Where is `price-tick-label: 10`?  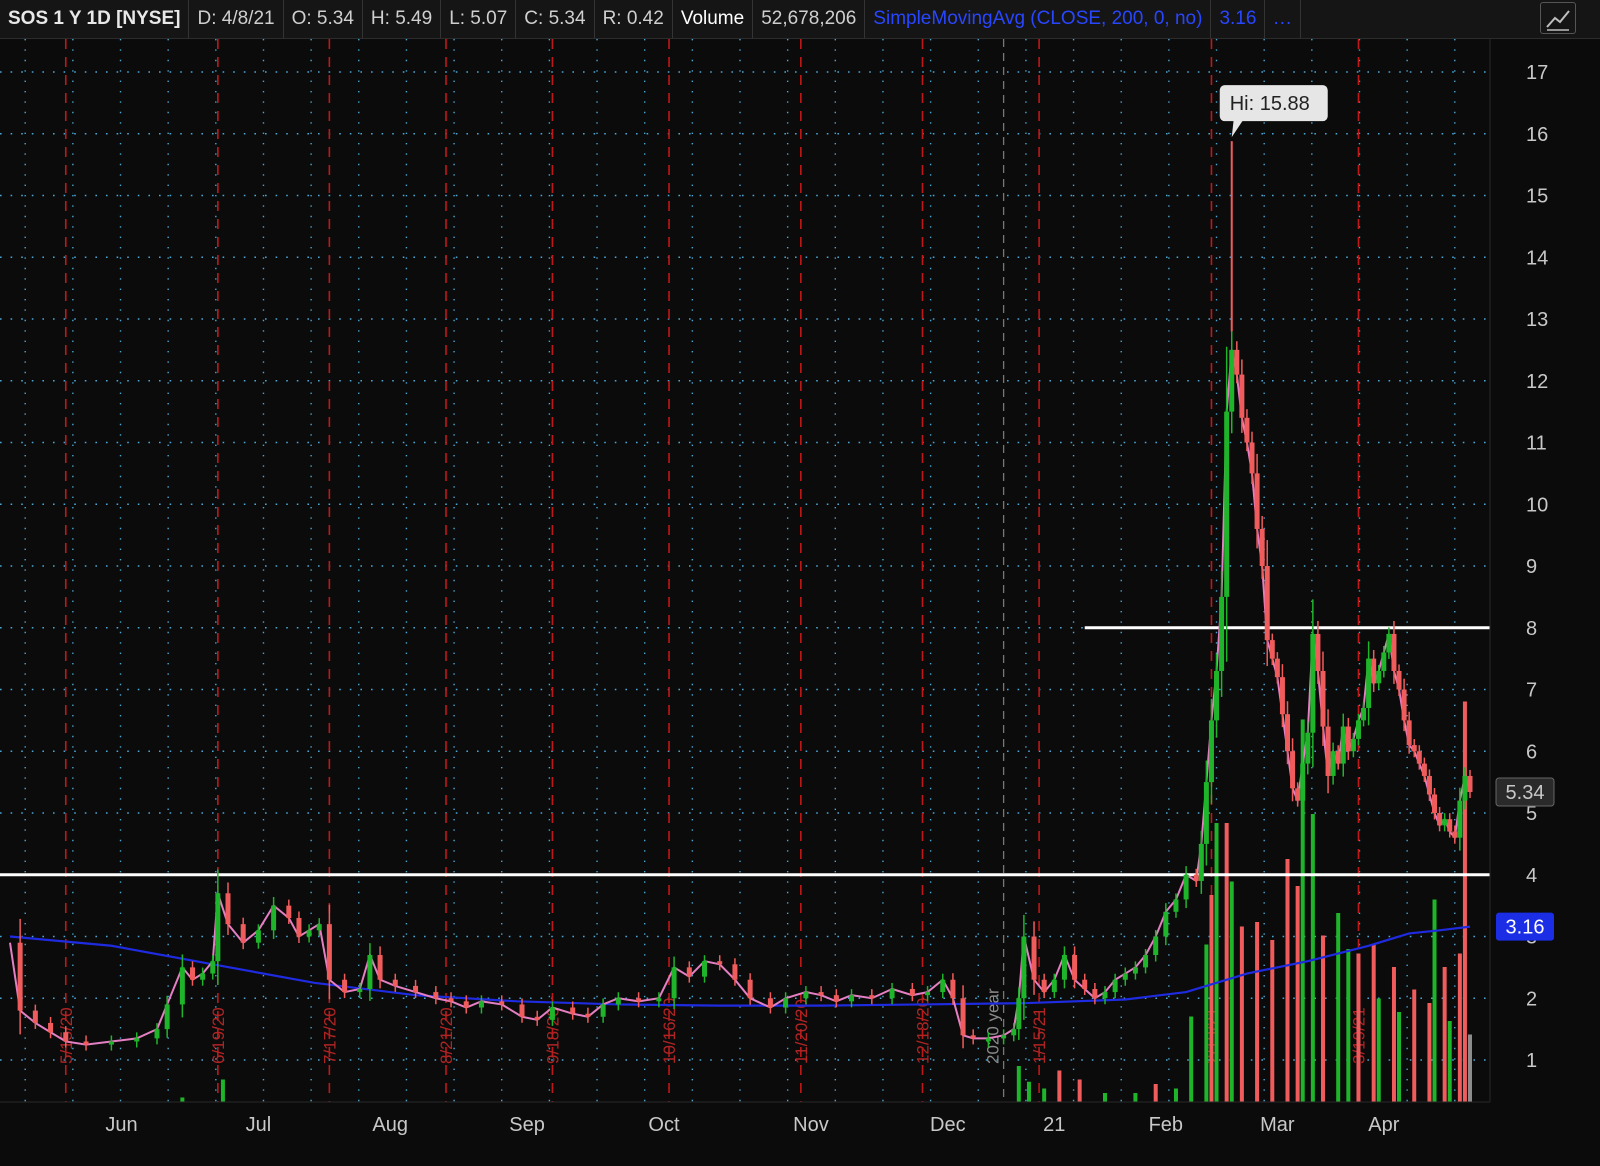
price-tick-label: 10 is located at coordinates (1537, 505).